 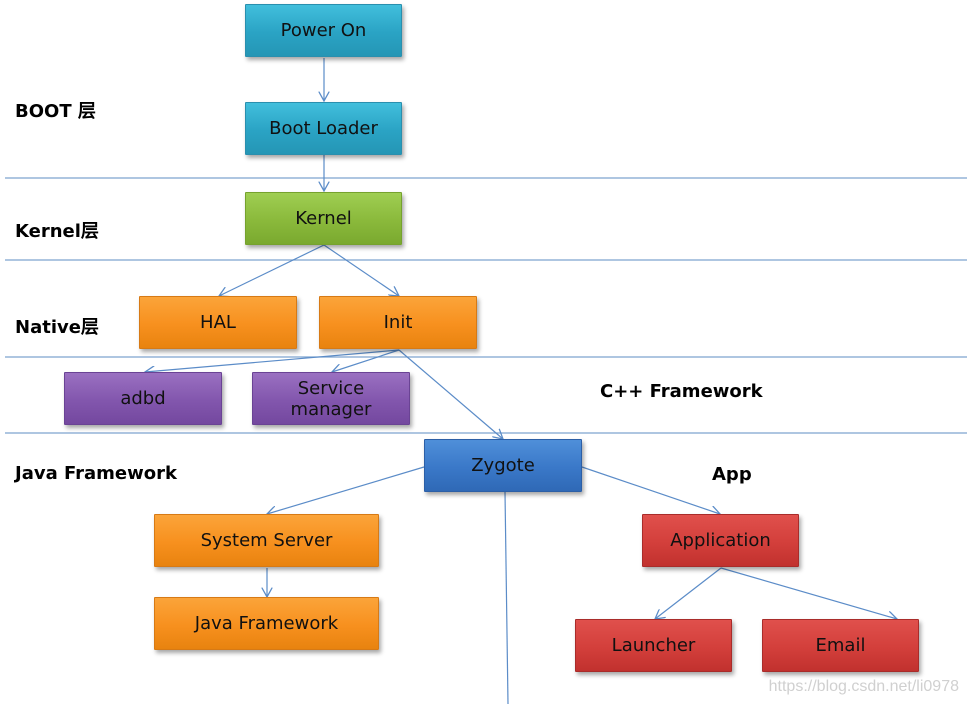 I want to click on edge-init-adbd, so click(x=272, y=360).